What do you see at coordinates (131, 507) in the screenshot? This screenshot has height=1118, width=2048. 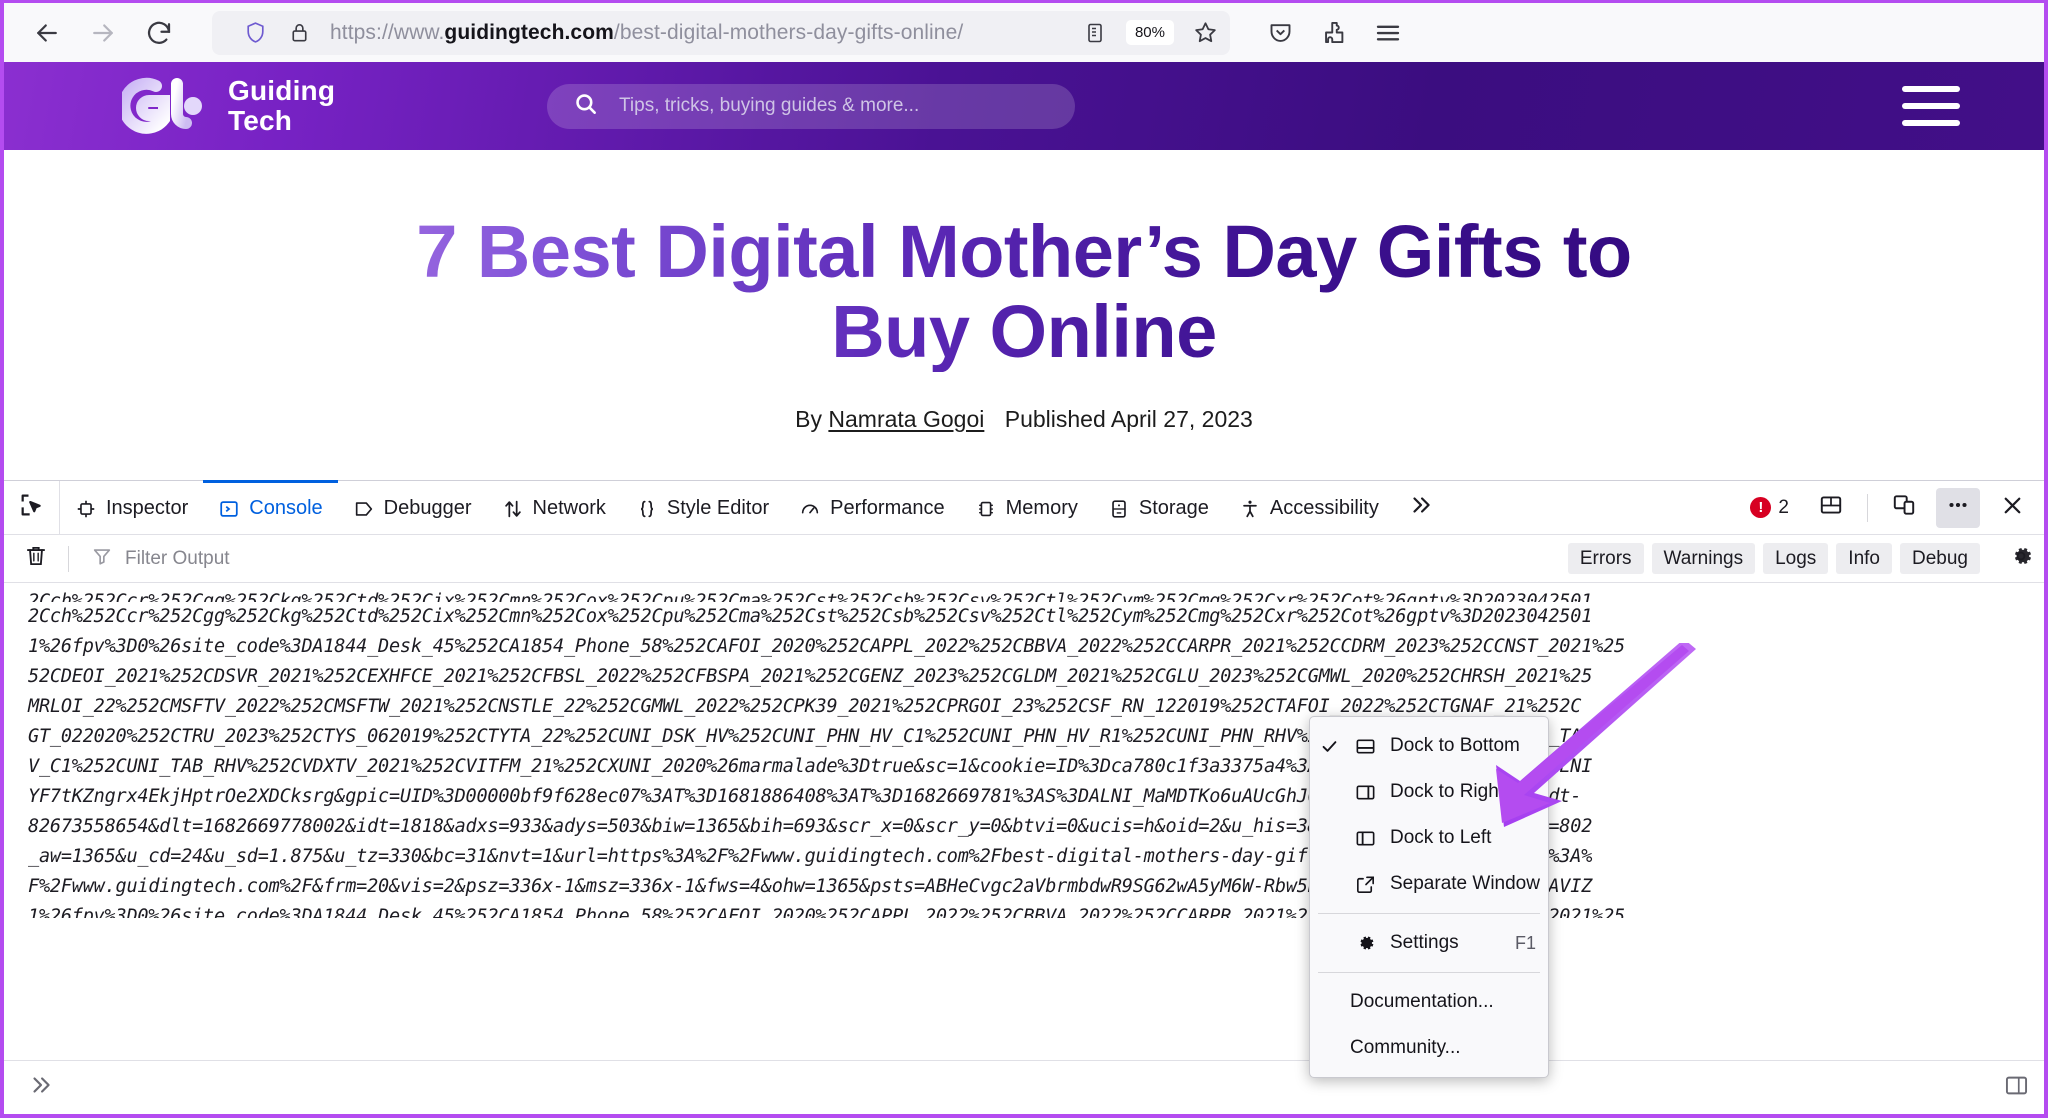 I see `tab-inspector: Inspector` at bounding box center [131, 507].